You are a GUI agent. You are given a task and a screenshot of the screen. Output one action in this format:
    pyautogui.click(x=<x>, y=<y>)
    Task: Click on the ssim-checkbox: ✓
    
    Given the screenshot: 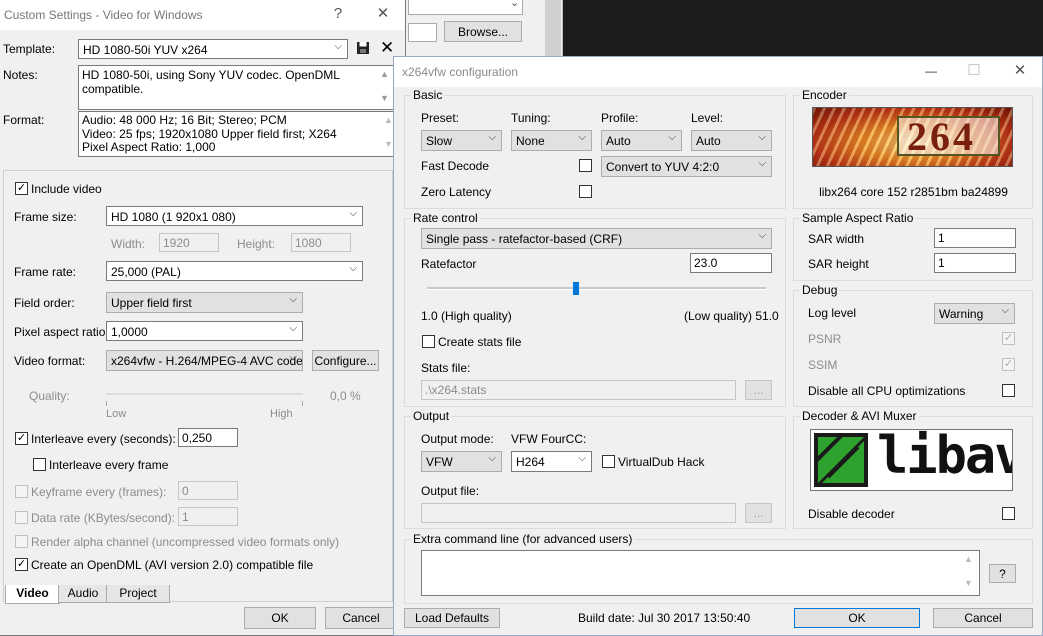 What is the action you would take?
    pyautogui.click(x=1008, y=364)
    